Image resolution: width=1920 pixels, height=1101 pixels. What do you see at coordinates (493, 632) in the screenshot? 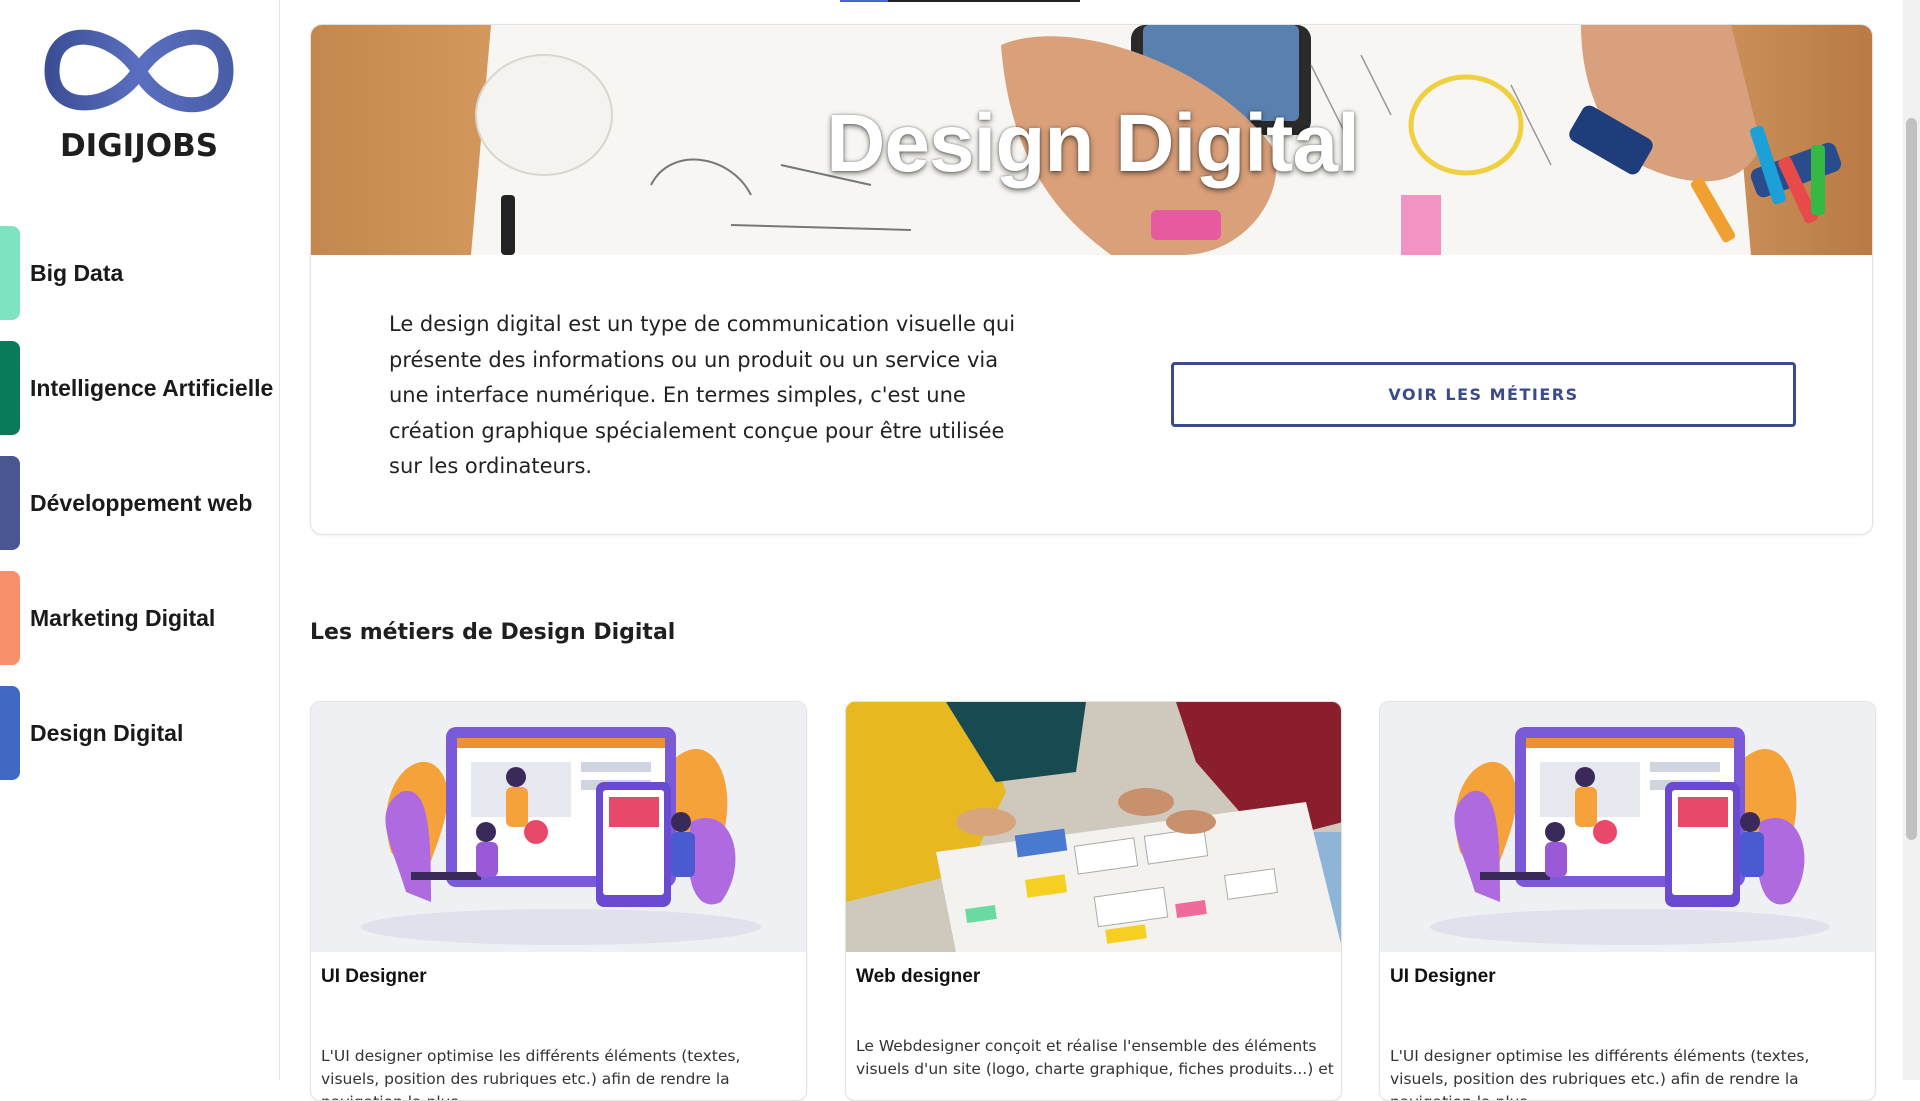
I see `section-title: Les métiers de Design Digital` at bounding box center [493, 632].